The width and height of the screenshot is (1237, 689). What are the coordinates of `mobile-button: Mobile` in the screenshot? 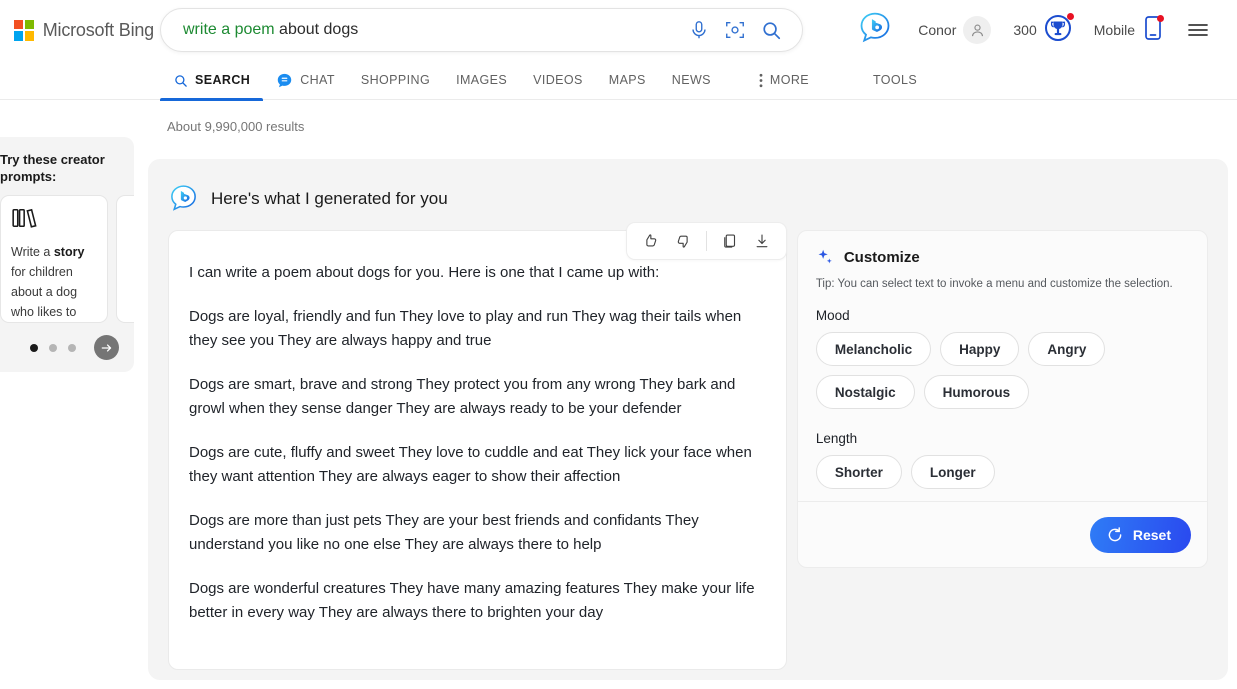 It's located at (1129, 30).